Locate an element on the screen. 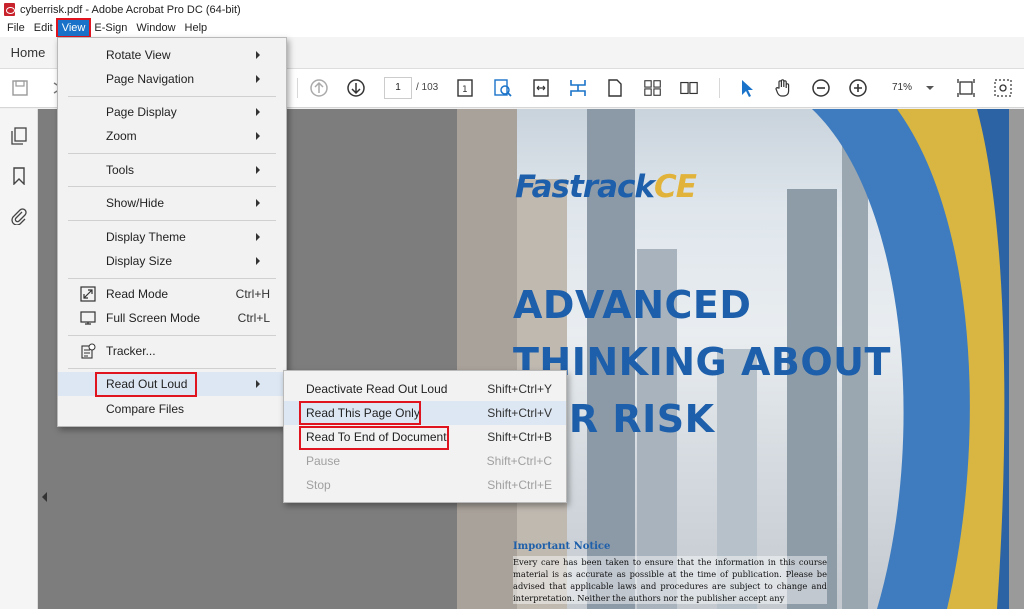 The height and width of the screenshot is (609, 1024). menu-item-show-hide: Show/Hide is located at coordinates (172, 203).